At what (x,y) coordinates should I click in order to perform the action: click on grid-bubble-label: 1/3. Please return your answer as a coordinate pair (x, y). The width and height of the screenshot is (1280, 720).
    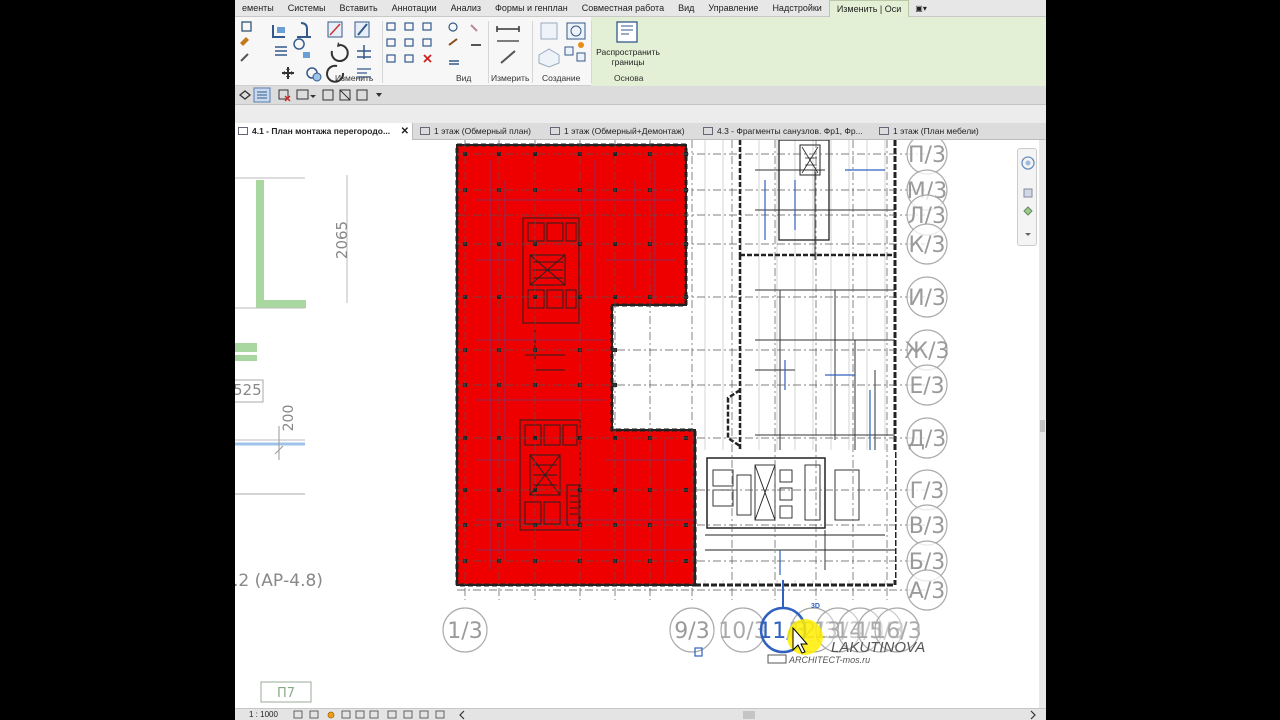
    Looking at the image, I should click on (464, 631).